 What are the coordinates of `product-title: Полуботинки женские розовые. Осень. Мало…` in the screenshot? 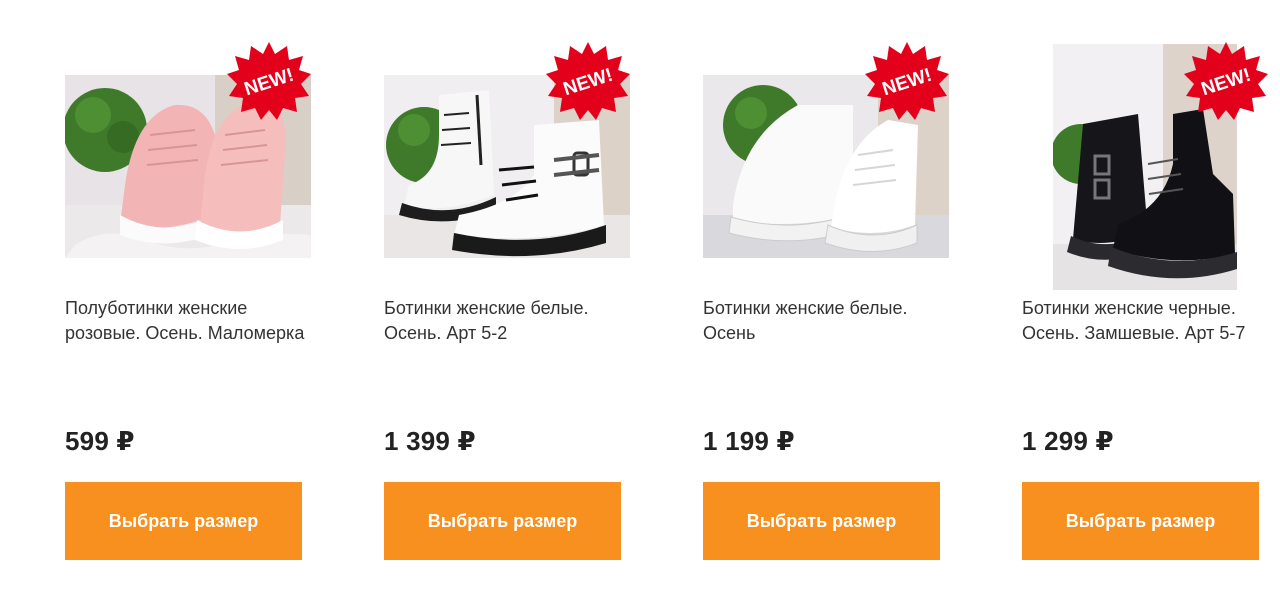 It's located at (185, 321).